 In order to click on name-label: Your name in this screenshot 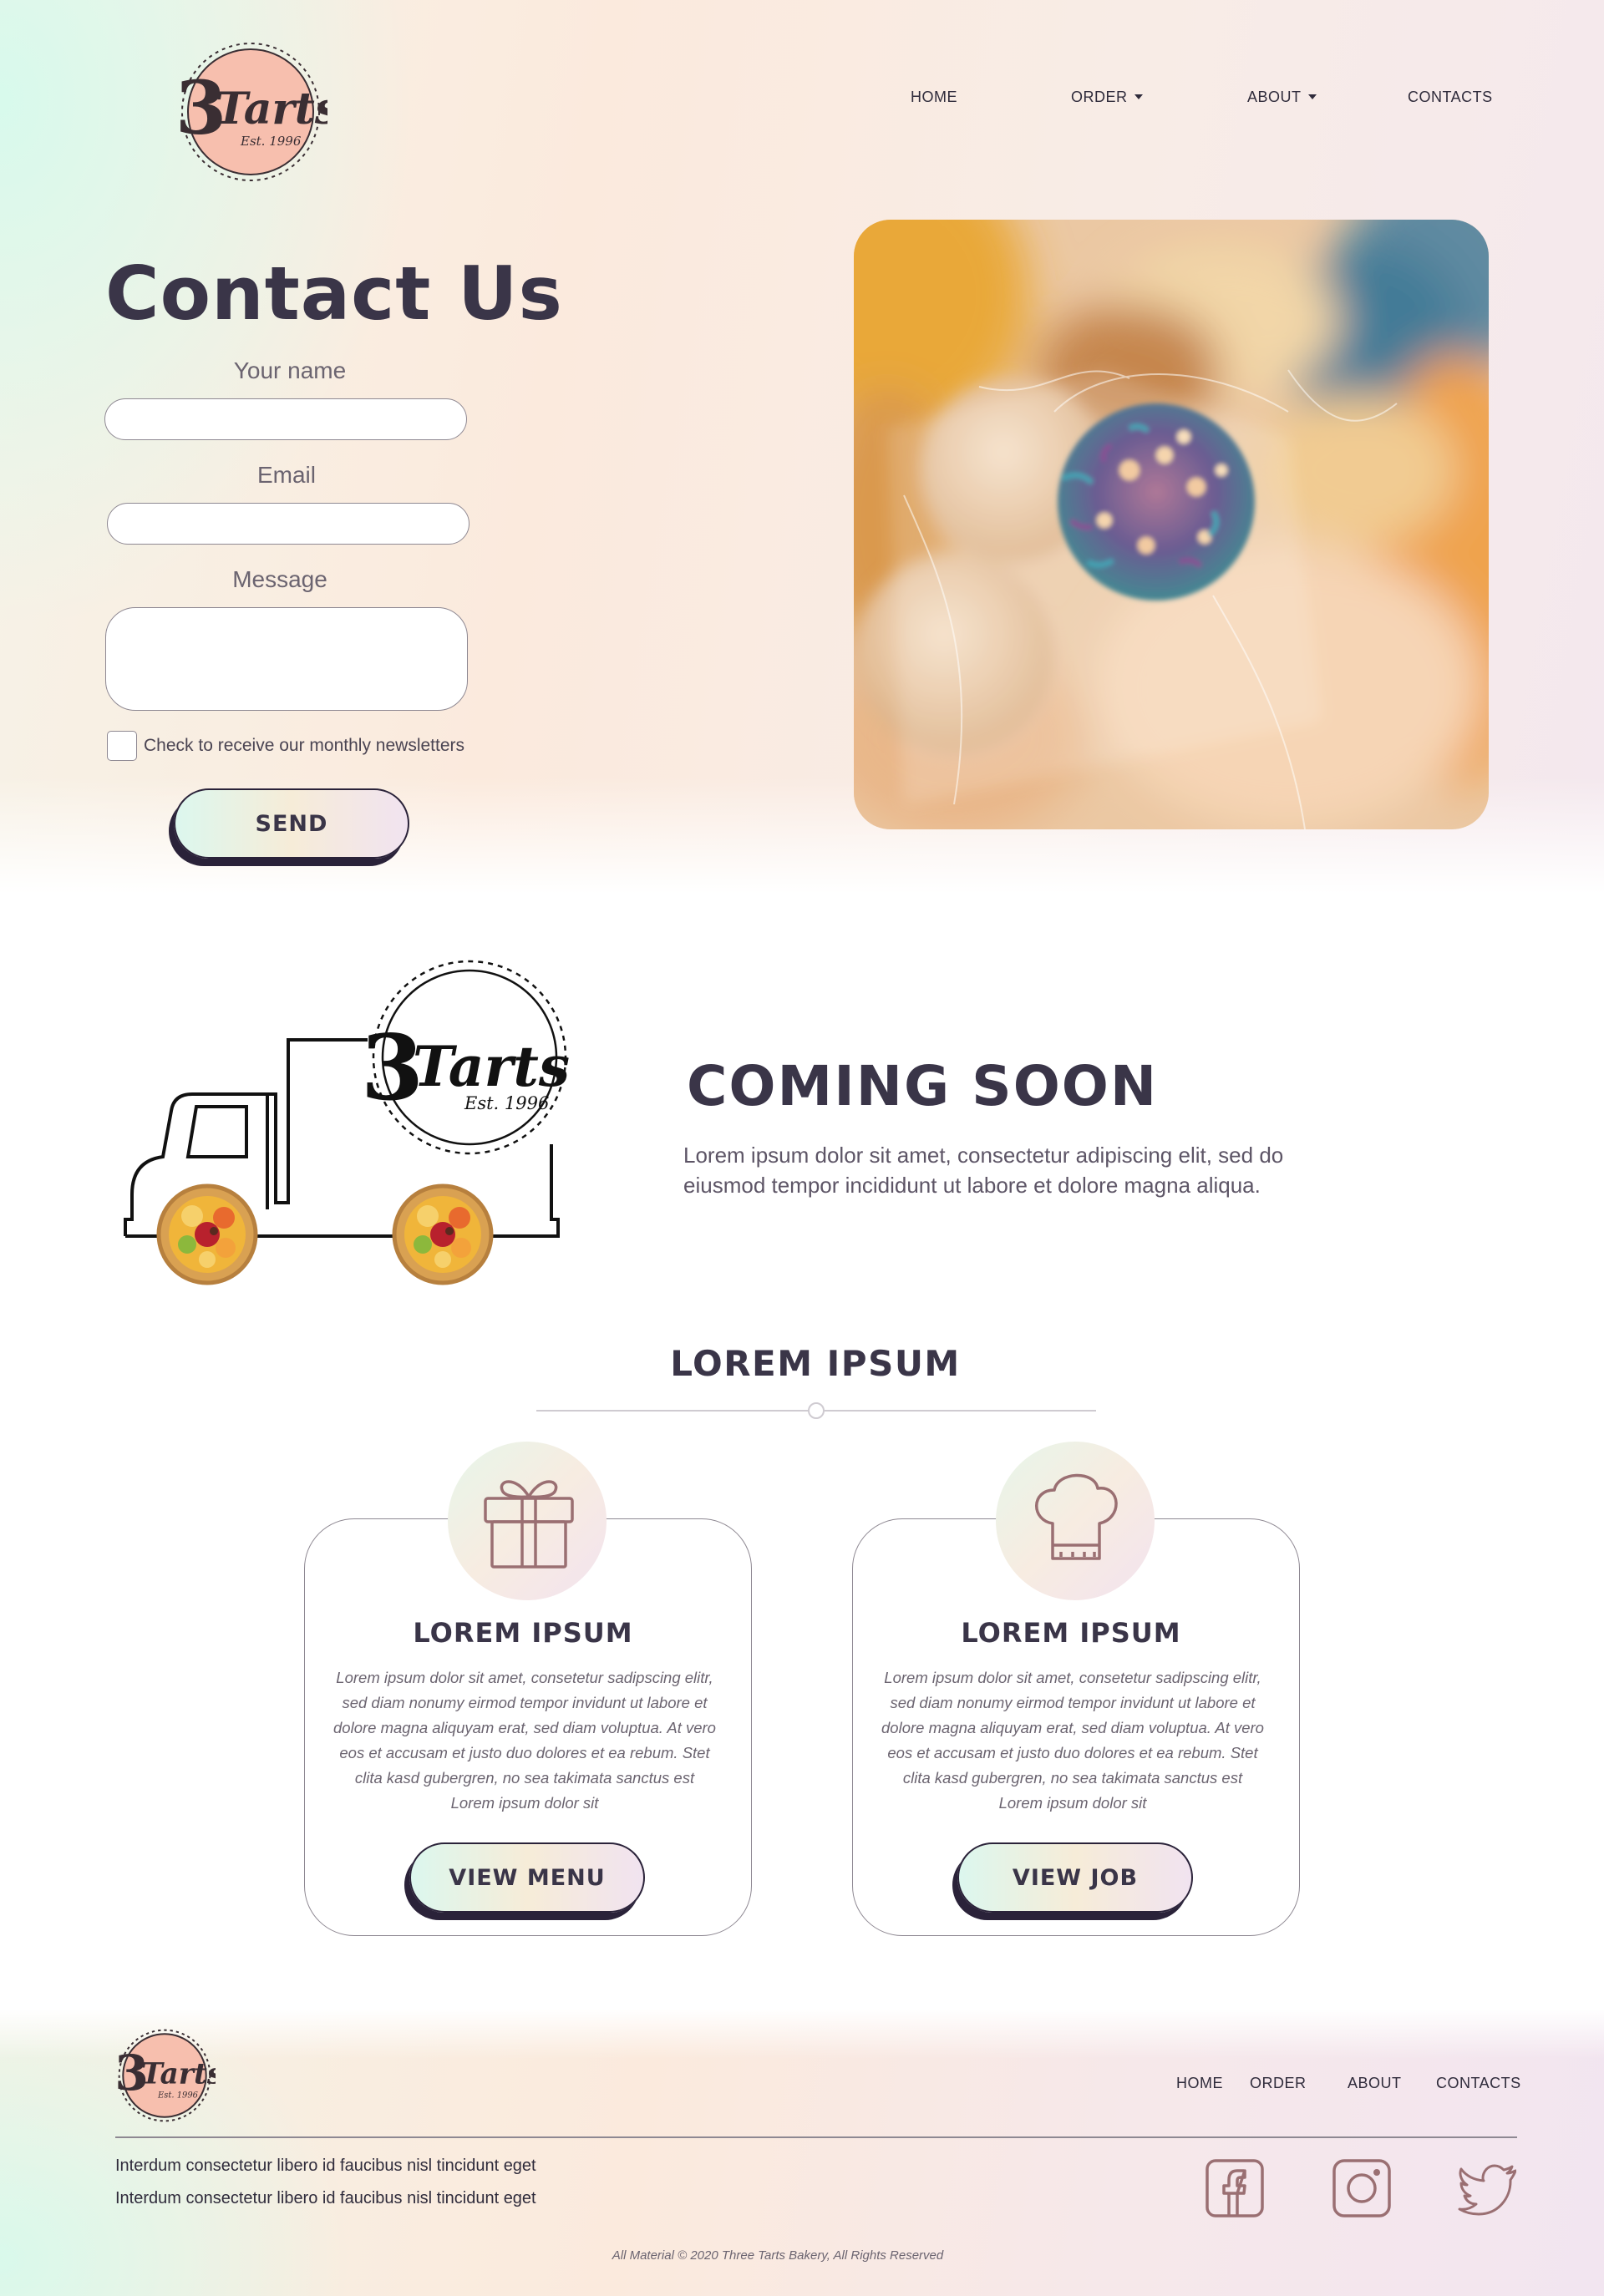, I will do `click(290, 370)`.